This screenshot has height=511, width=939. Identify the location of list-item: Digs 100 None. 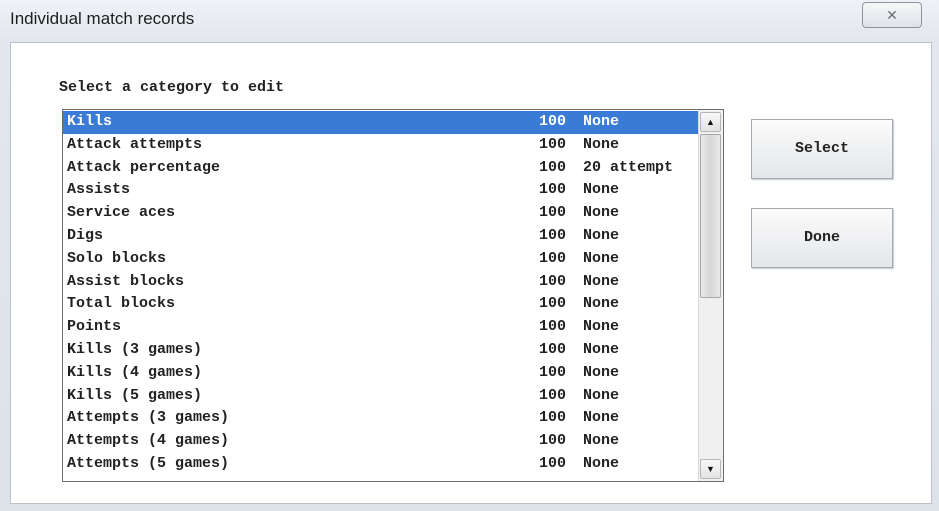
(381, 236).